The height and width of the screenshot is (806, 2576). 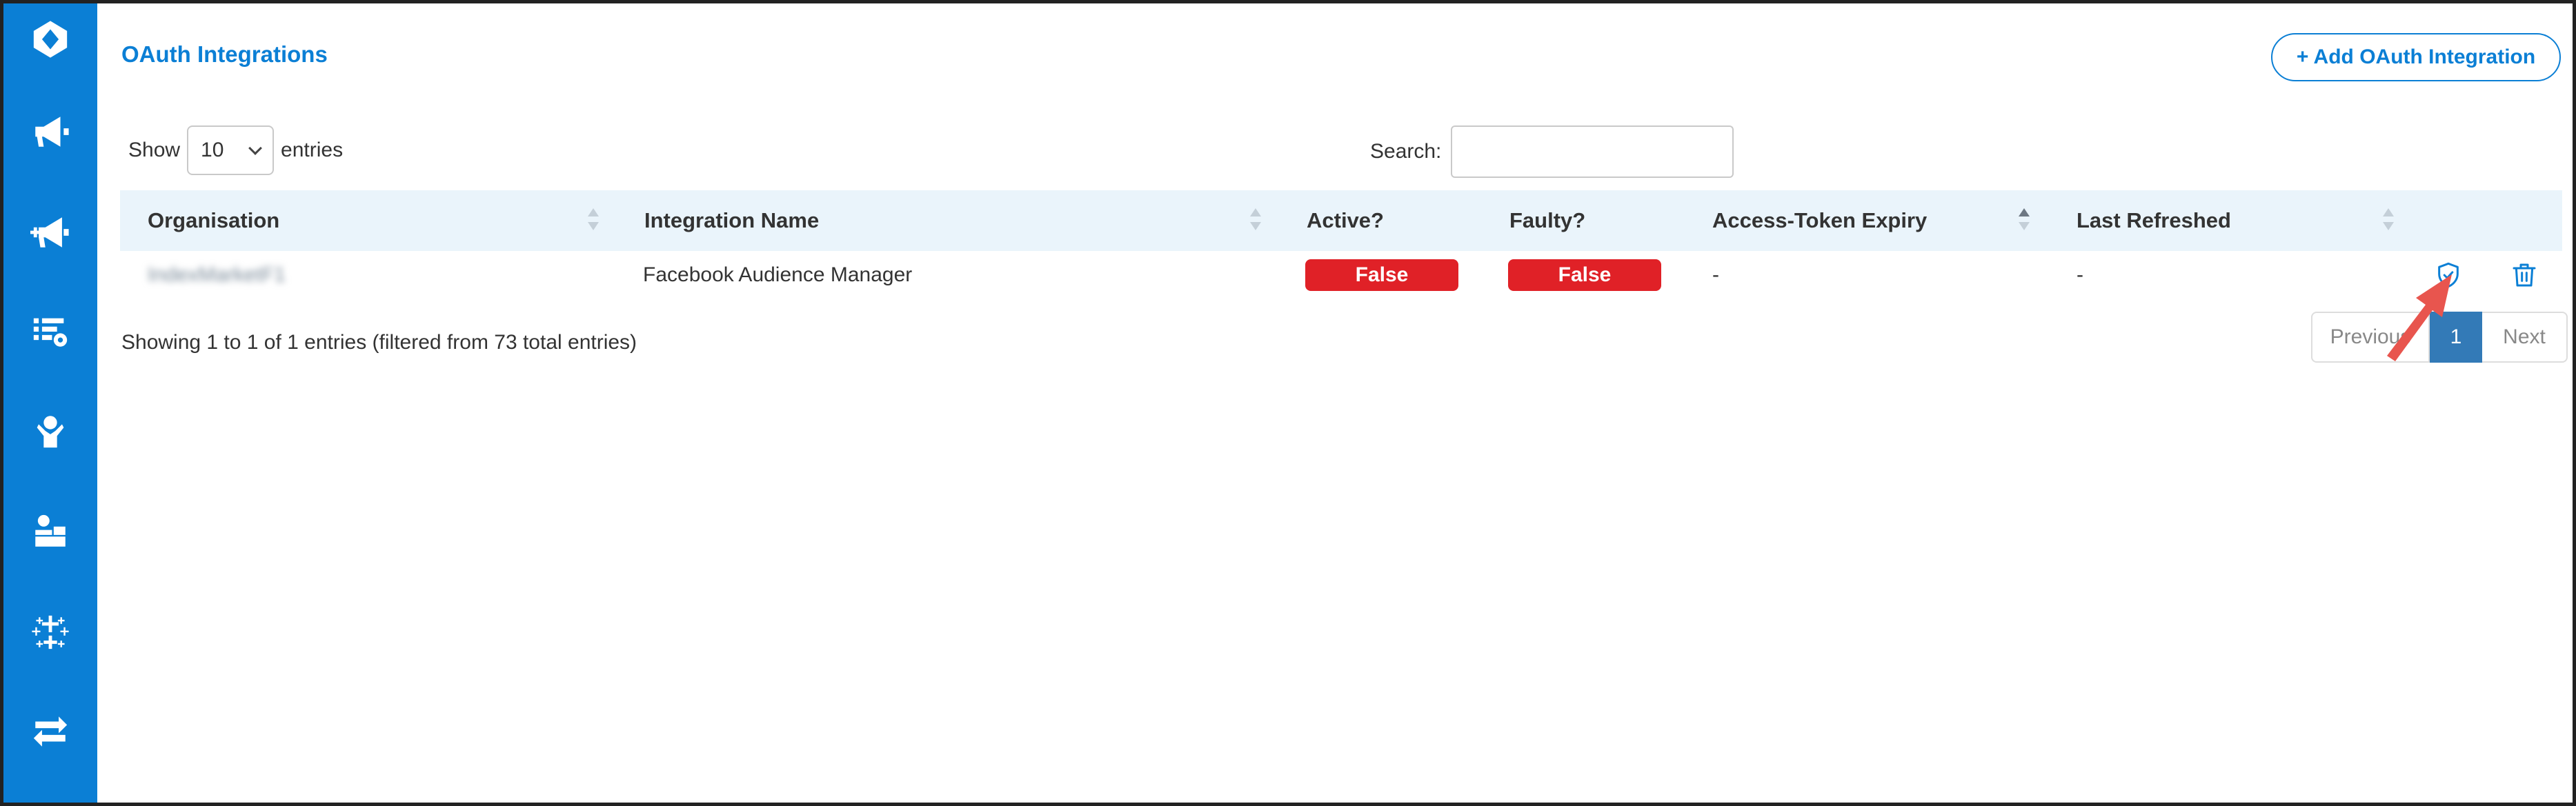 What do you see at coordinates (778, 274) in the screenshot?
I see `cell-integration-name: Facebook Audience Manager` at bounding box center [778, 274].